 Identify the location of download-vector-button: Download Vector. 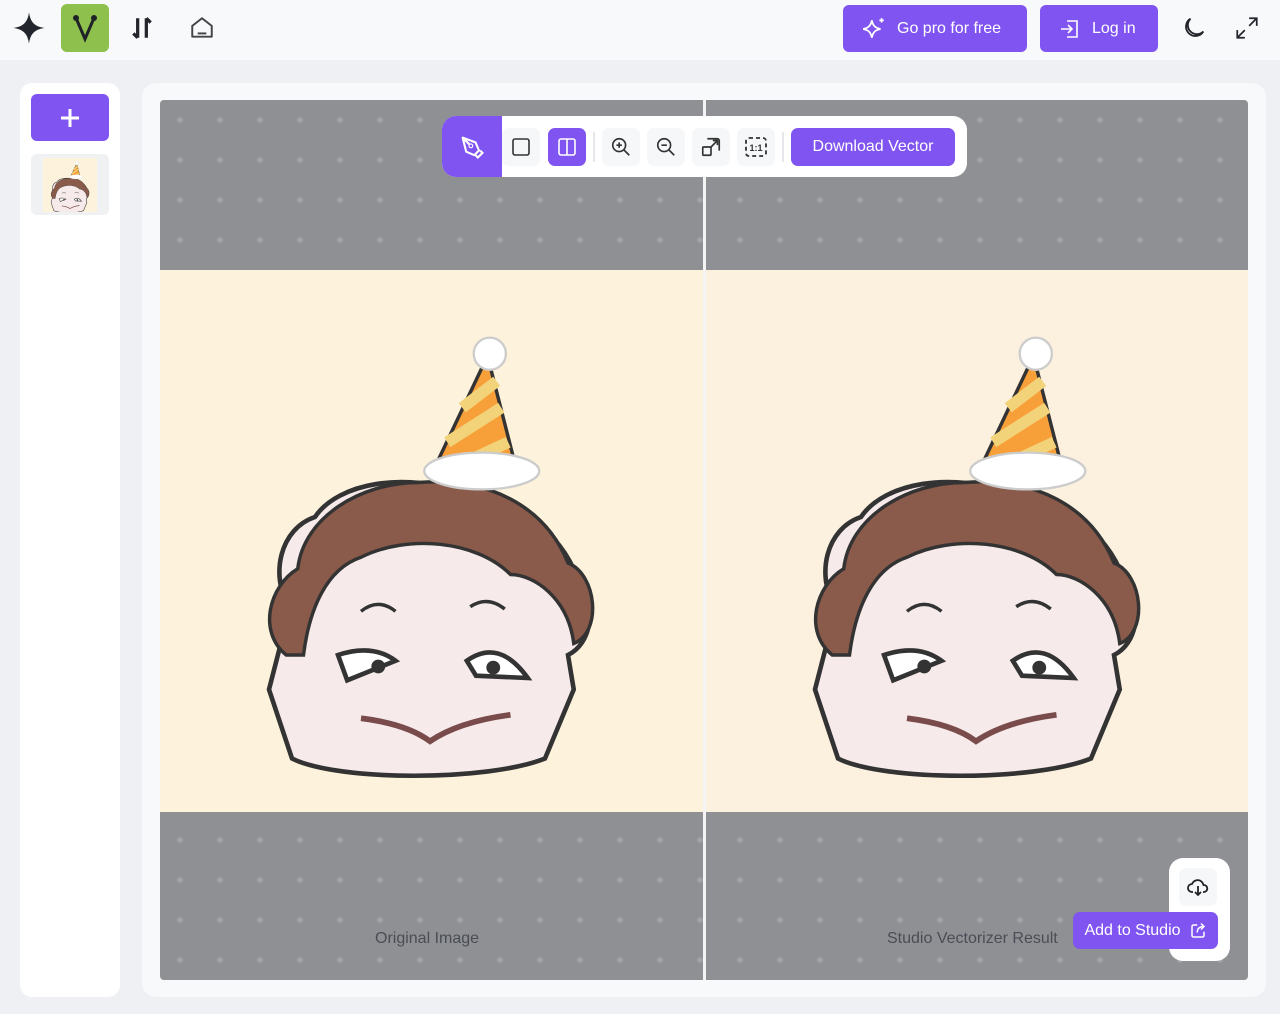
(873, 147).